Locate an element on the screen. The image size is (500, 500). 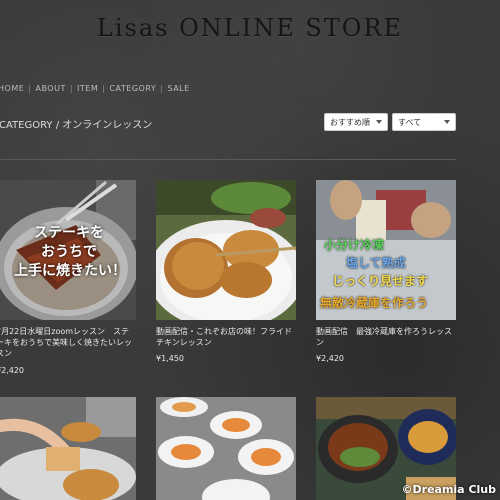
range-select: すべて is located at coordinates (424, 122).